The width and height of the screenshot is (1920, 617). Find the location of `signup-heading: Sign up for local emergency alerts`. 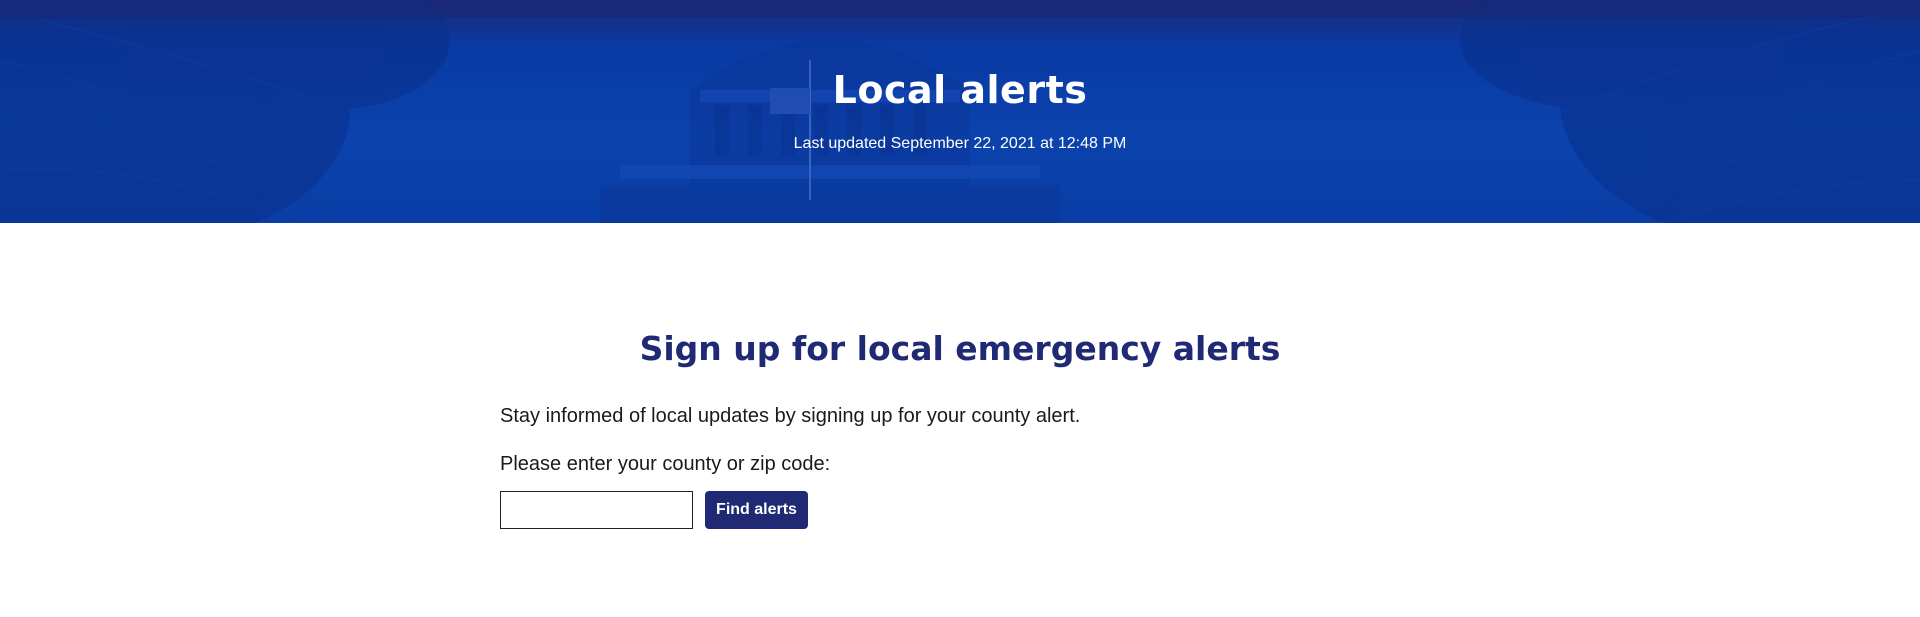

signup-heading: Sign up for local emergency alerts is located at coordinates (960, 348).